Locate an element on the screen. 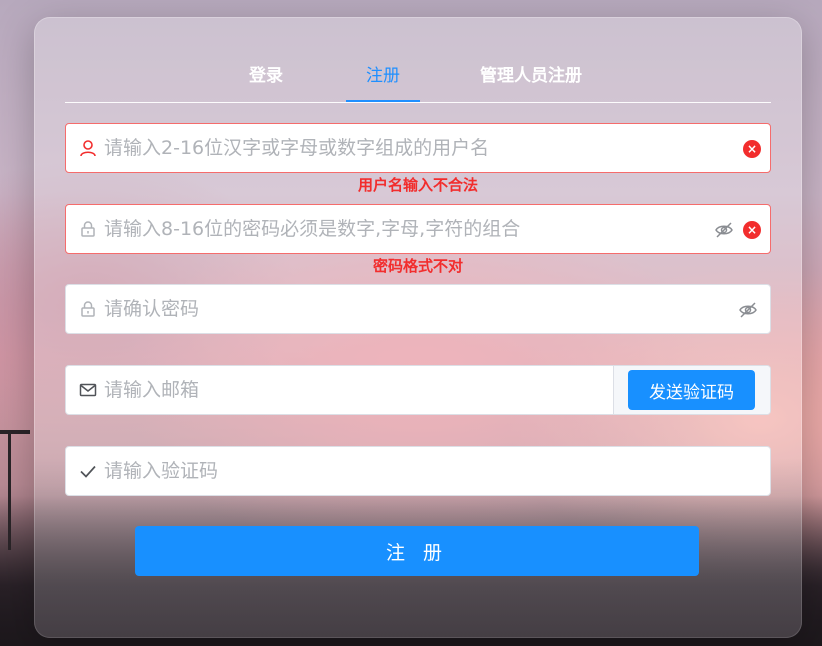  password-error: 密码格式不对 is located at coordinates (417, 266).